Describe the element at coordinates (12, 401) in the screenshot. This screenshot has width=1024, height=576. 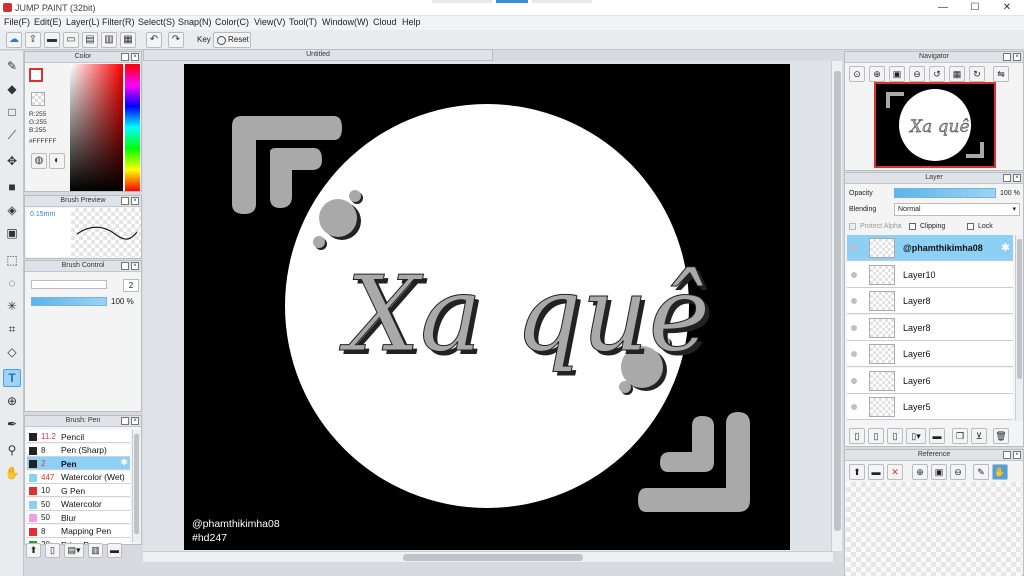
I see `transform-tool-icon: ⊕` at that location.